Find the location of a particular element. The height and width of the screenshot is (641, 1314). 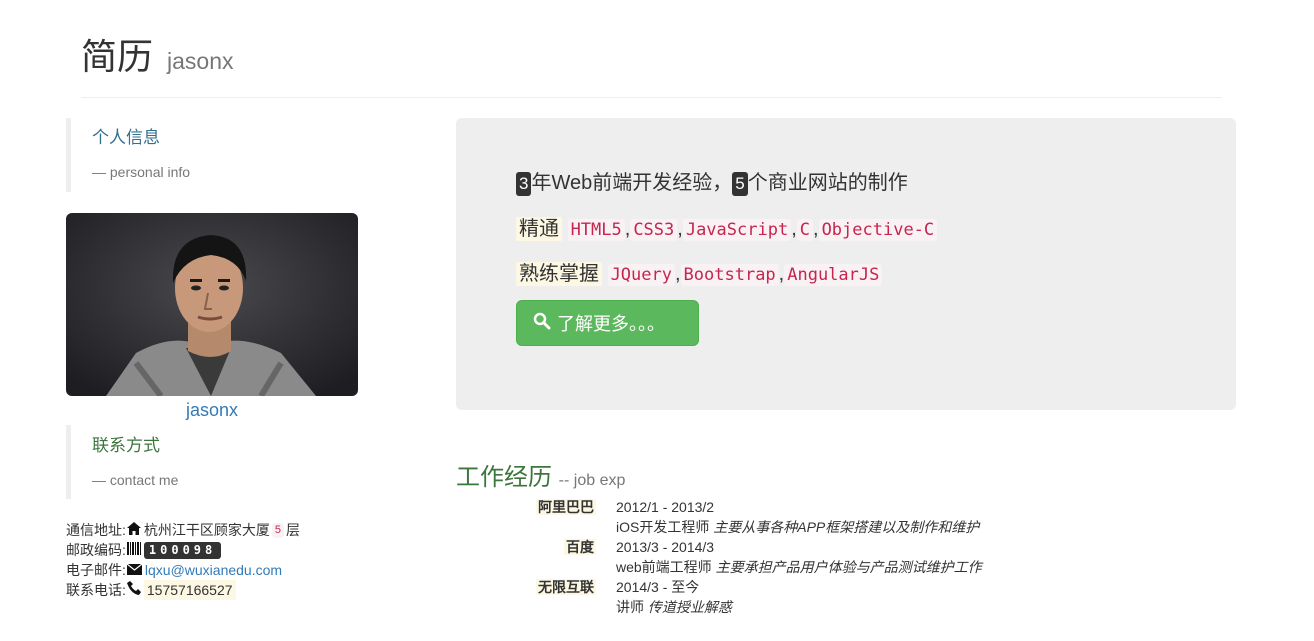

contact-heading: 联系方式 — contact me is located at coordinates (179, 462).